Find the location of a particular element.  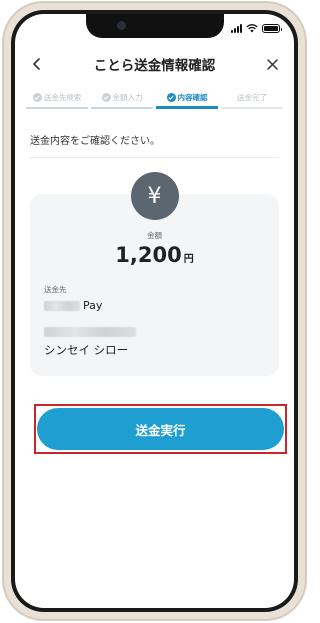

instruction-text: 送金内容をご確認ください。 is located at coordinates (95, 141).